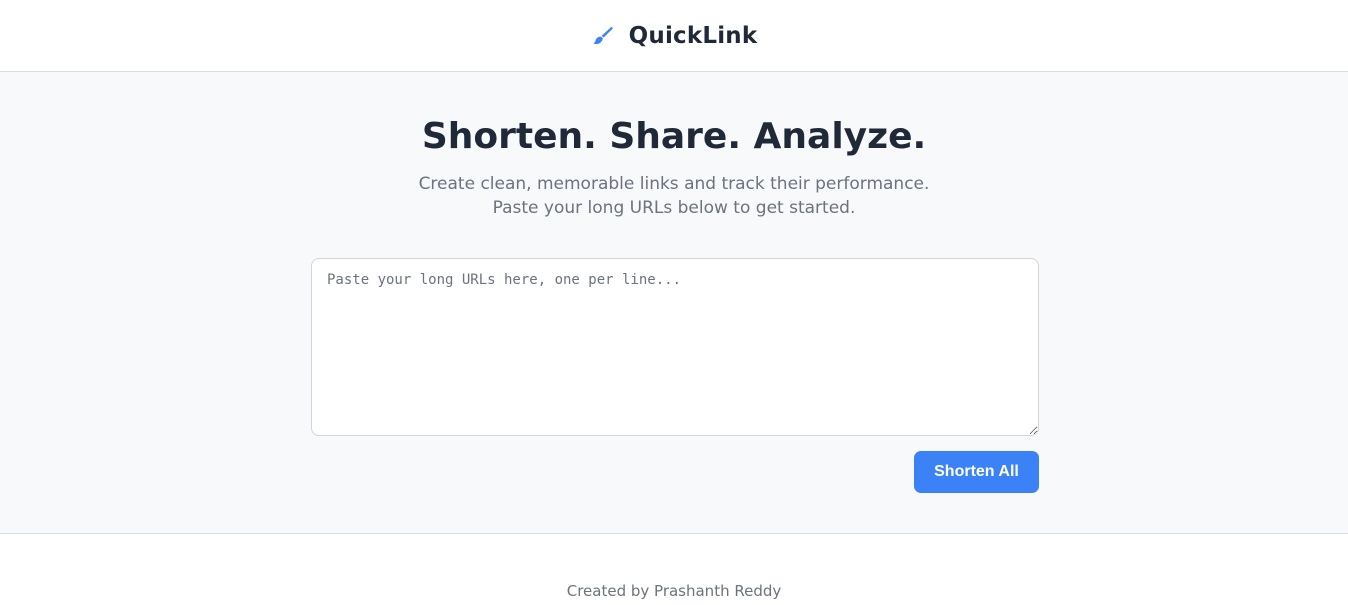 Image resolution: width=1348 pixels, height=605 pixels. I want to click on site-header: QuickLink, so click(674, 36).